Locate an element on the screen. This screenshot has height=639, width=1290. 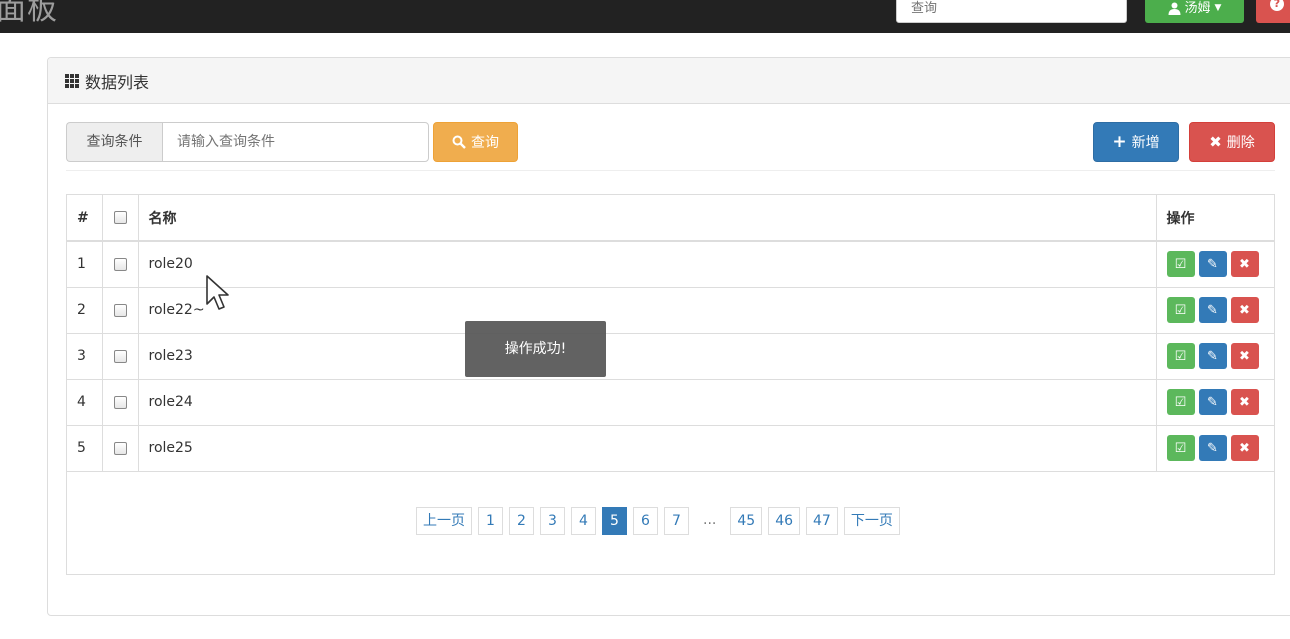
table-row: 3 role23 ☑ ✎ ✖ is located at coordinates (670, 356).